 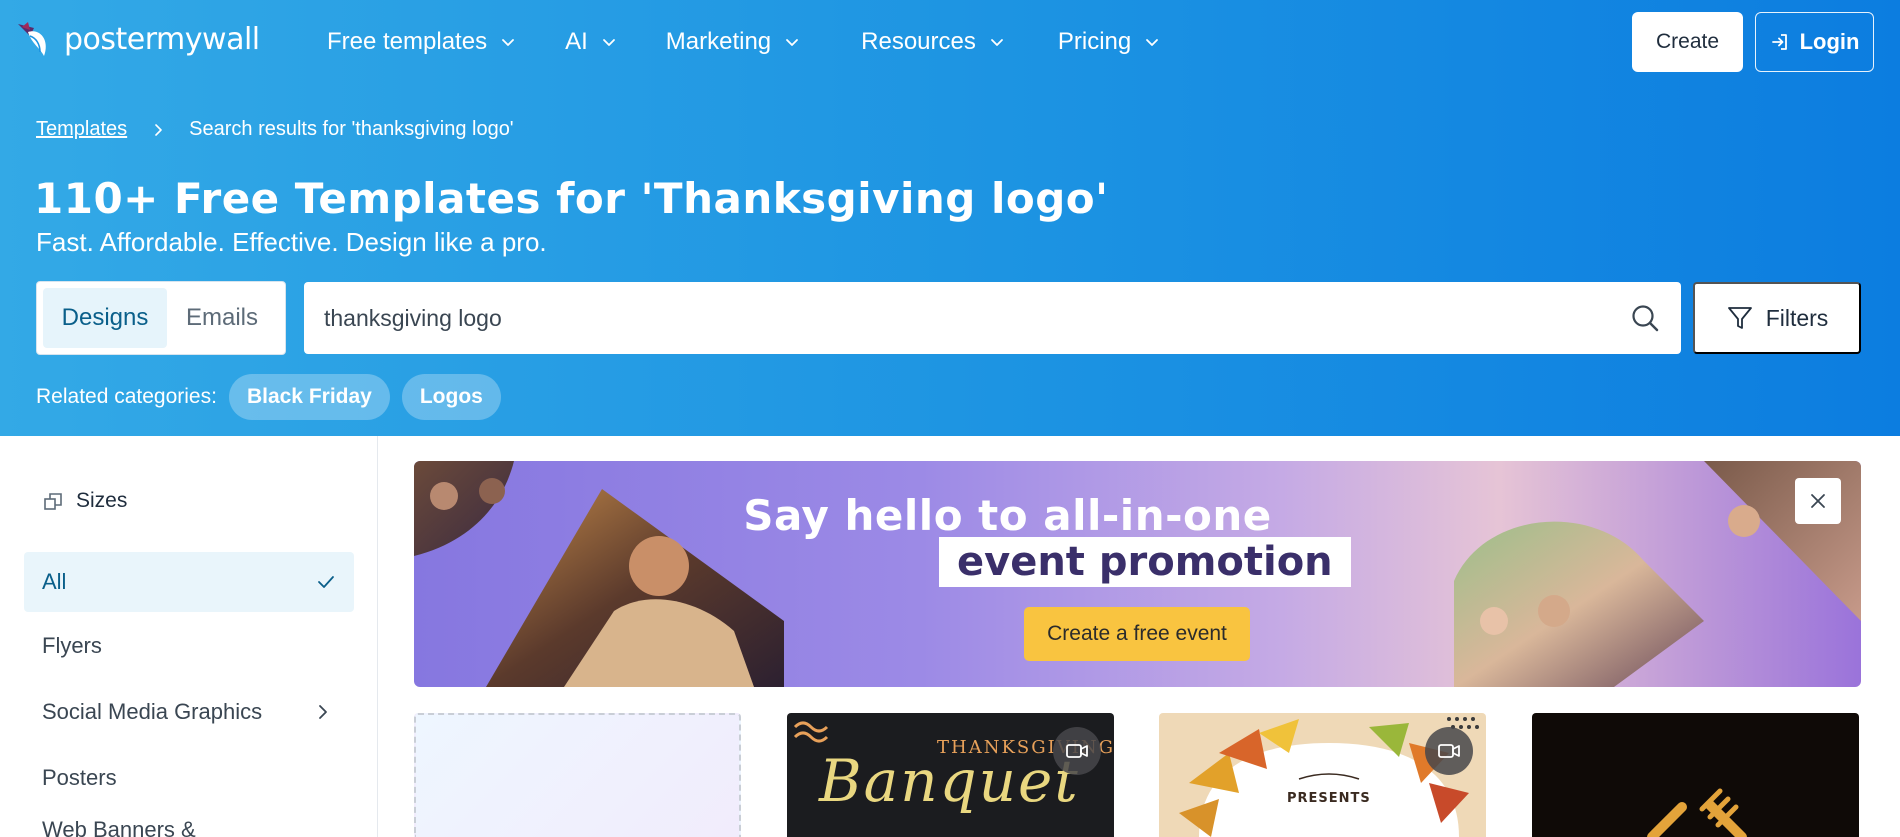 What do you see at coordinates (1697, 812) in the screenshot?
I see `fork-knife-icon` at bounding box center [1697, 812].